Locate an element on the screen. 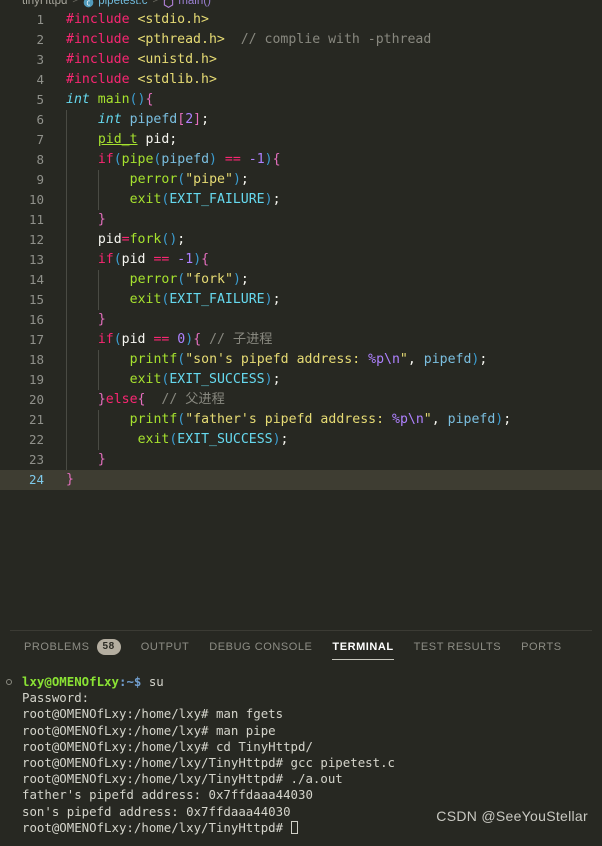 The image size is (602, 846). c-file-icon: C is located at coordinates (88, 4).